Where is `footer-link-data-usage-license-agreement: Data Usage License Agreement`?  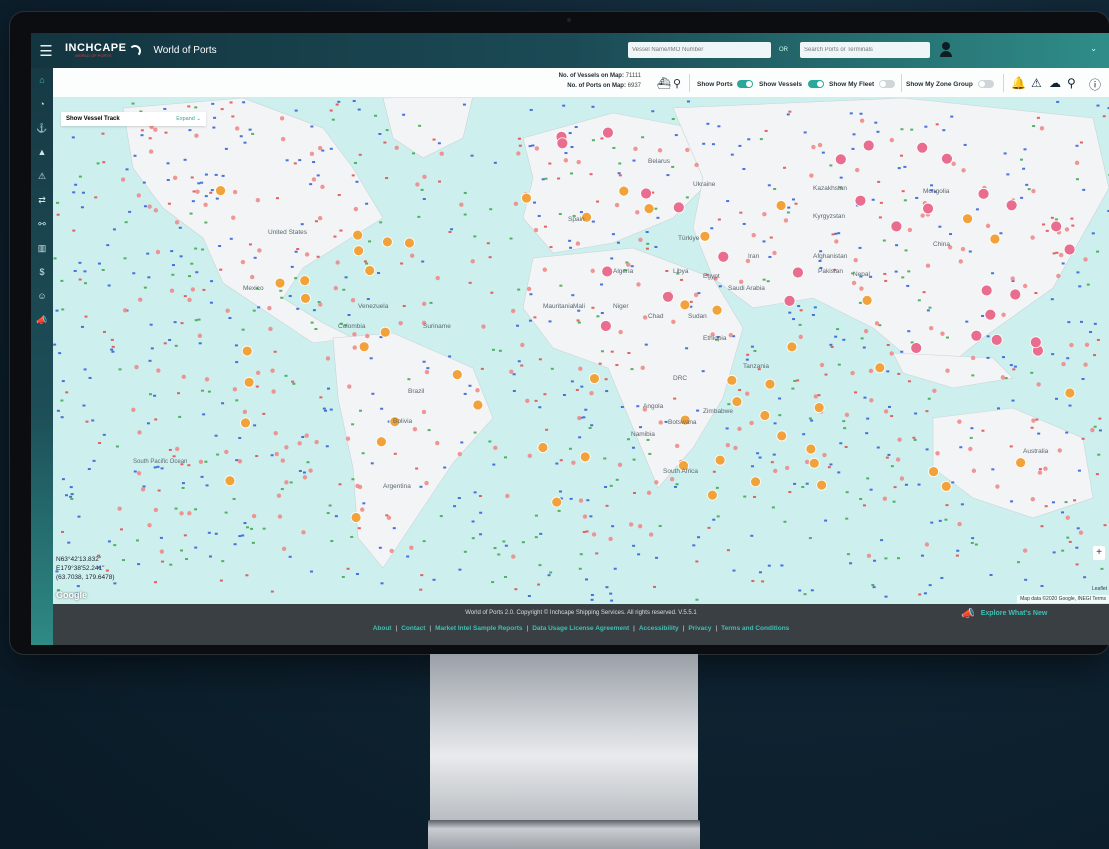
footer-link-data-usage-license-agreement: Data Usage License Agreement is located at coordinates (580, 628).